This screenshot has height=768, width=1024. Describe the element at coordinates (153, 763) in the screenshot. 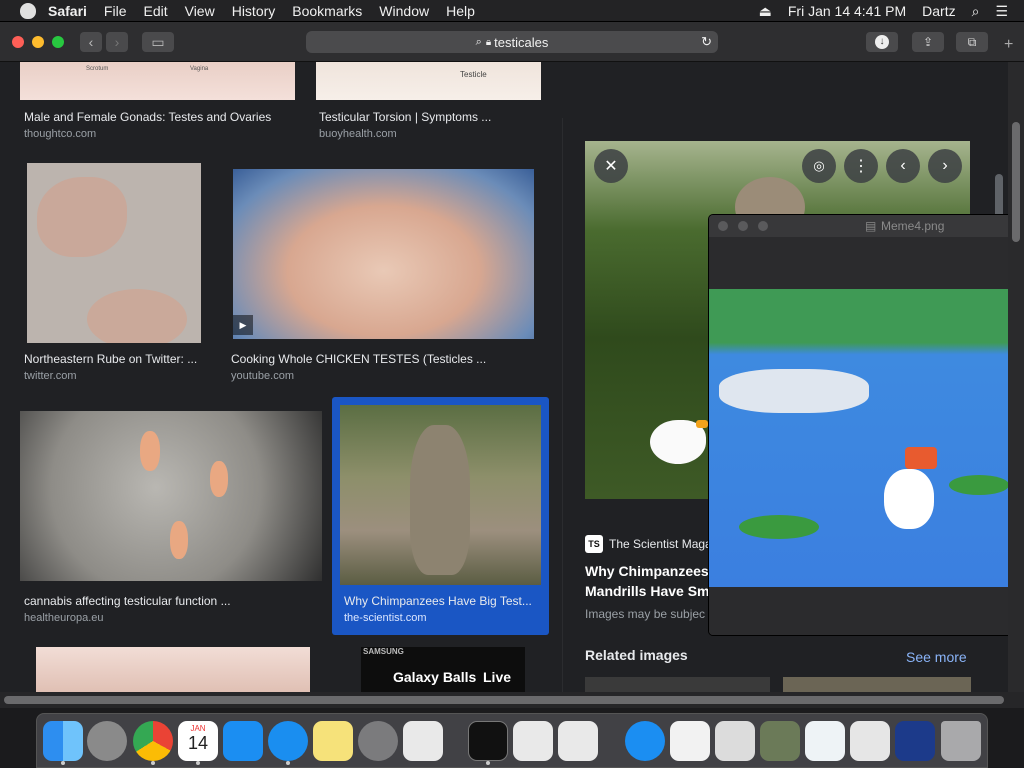

I see `running-indicator` at that location.